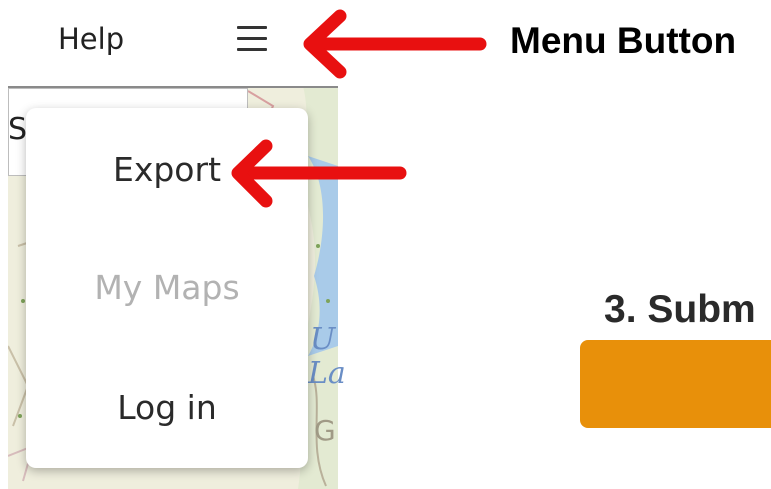 This screenshot has height=489, width=771. Describe the element at coordinates (359, 108) in the screenshot. I see `annotation-arrows` at that location.